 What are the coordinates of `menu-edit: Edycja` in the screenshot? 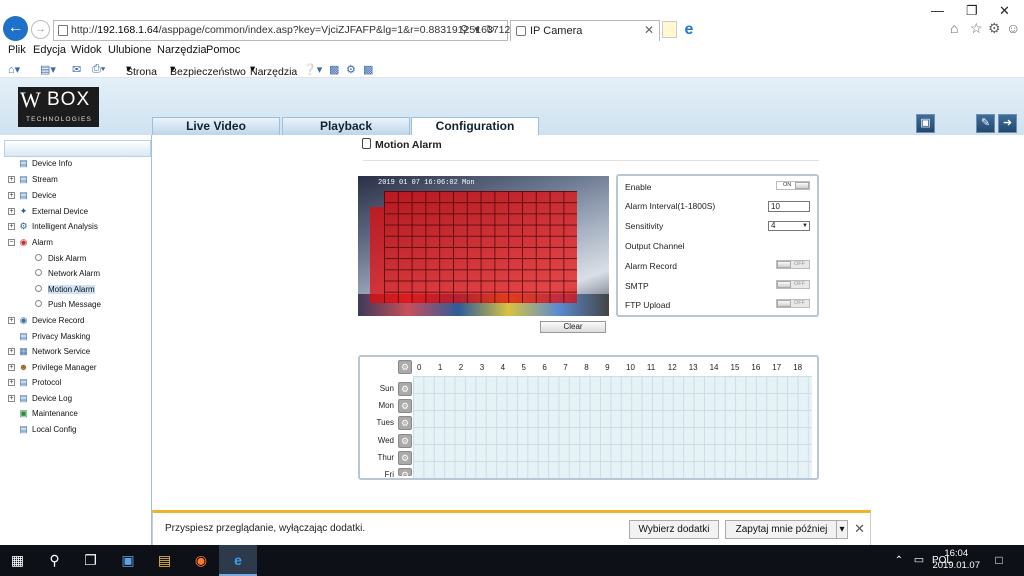 It's located at (49, 50).